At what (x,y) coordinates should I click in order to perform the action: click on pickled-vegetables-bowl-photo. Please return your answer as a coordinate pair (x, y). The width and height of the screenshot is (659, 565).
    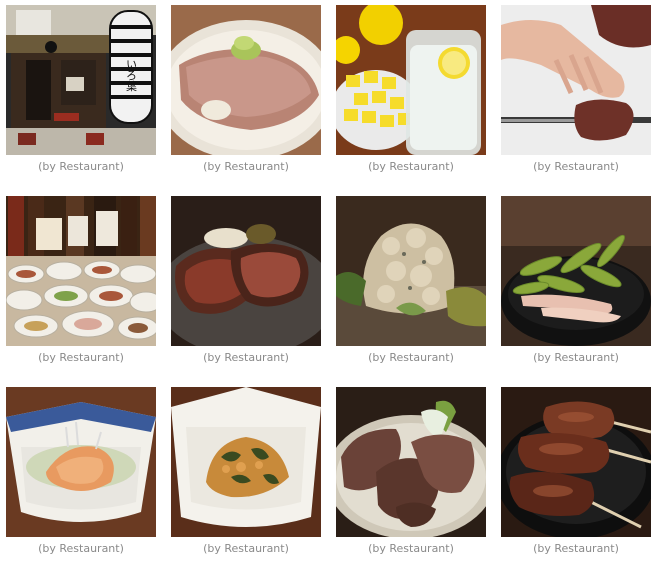
    Looking at the image, I should click on (246, 462).